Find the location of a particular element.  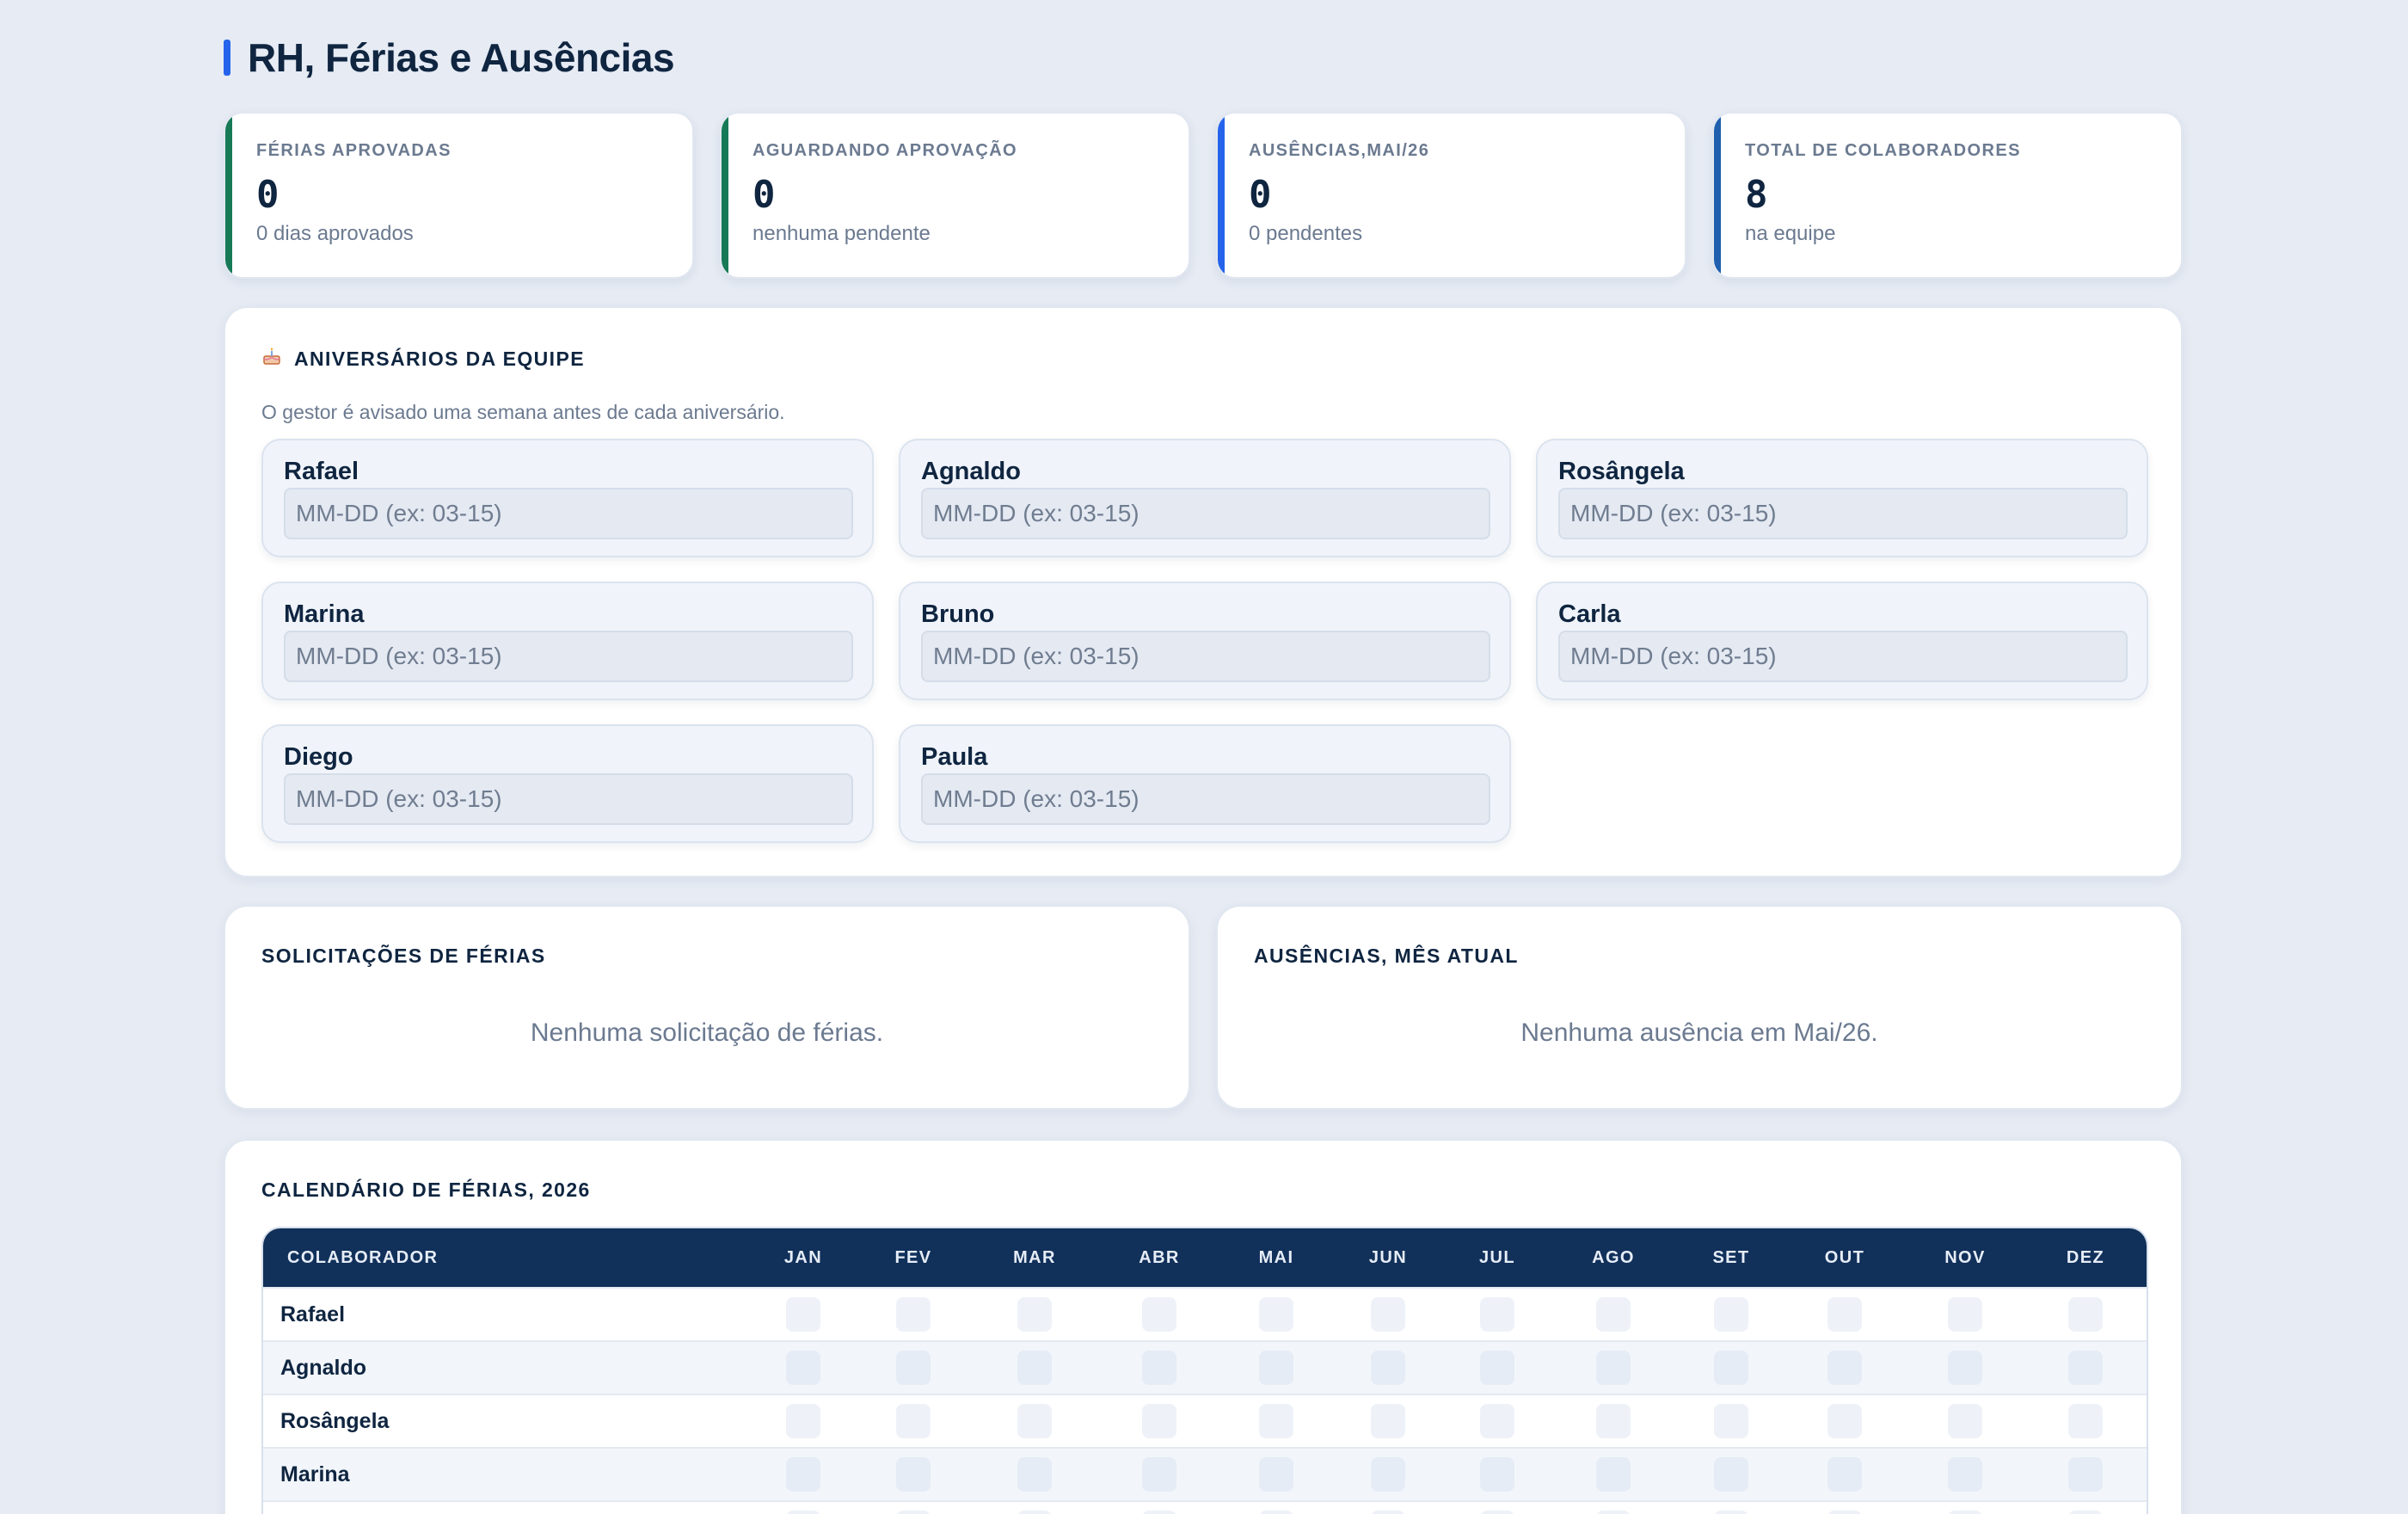

stat-subtext: nenhuma pendente is located at coordinates (841, 234).